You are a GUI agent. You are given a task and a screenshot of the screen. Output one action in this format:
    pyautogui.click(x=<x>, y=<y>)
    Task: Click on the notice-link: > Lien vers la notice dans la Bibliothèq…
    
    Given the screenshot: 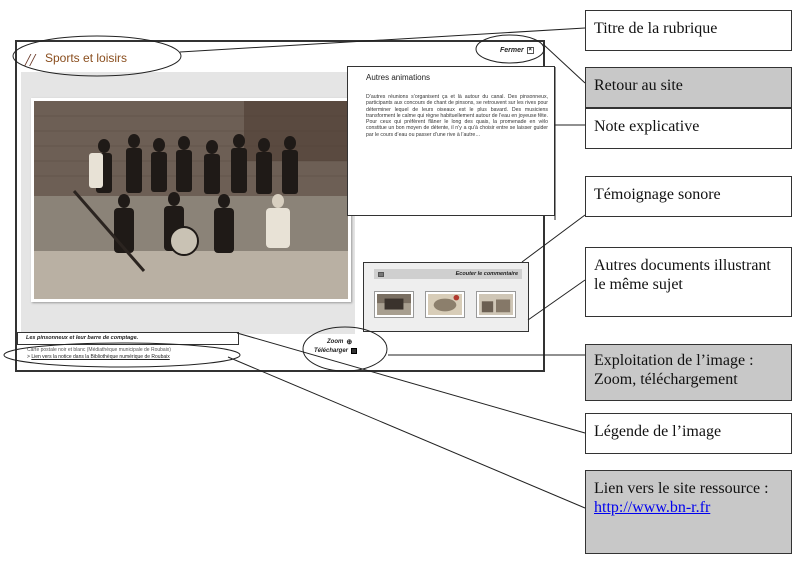 What is the action you would take?
    pyautogui.click(x=98, y=357)
    